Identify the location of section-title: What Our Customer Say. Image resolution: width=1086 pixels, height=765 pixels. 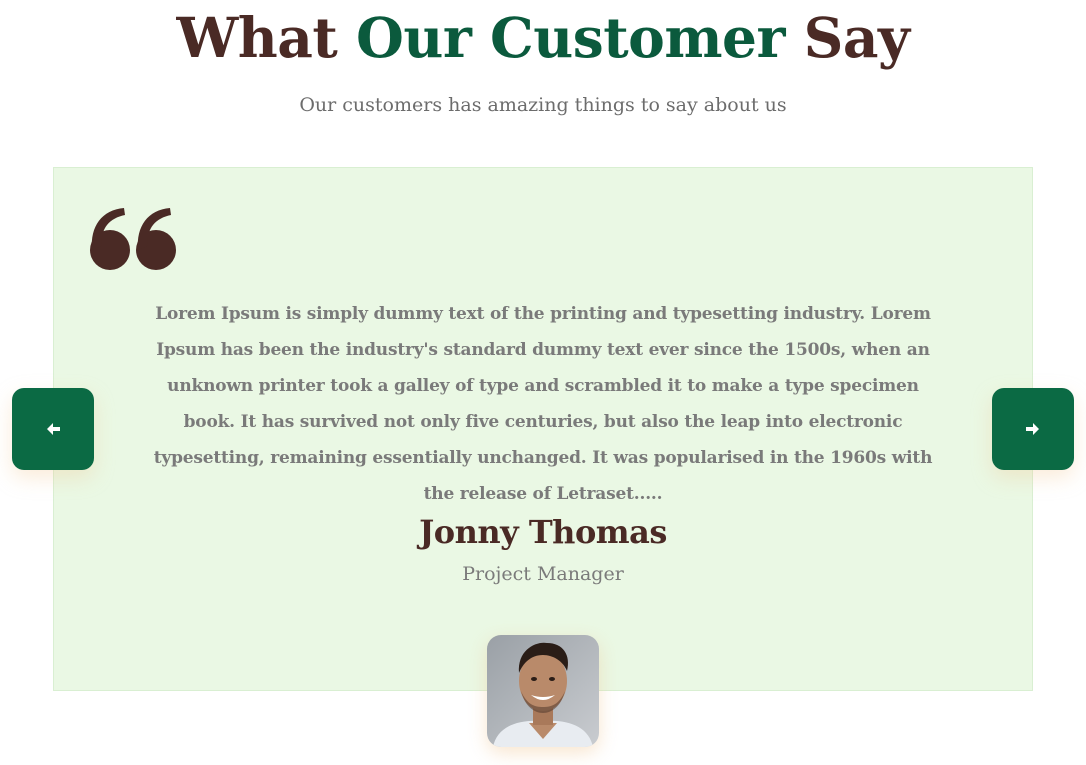
(543, 38).